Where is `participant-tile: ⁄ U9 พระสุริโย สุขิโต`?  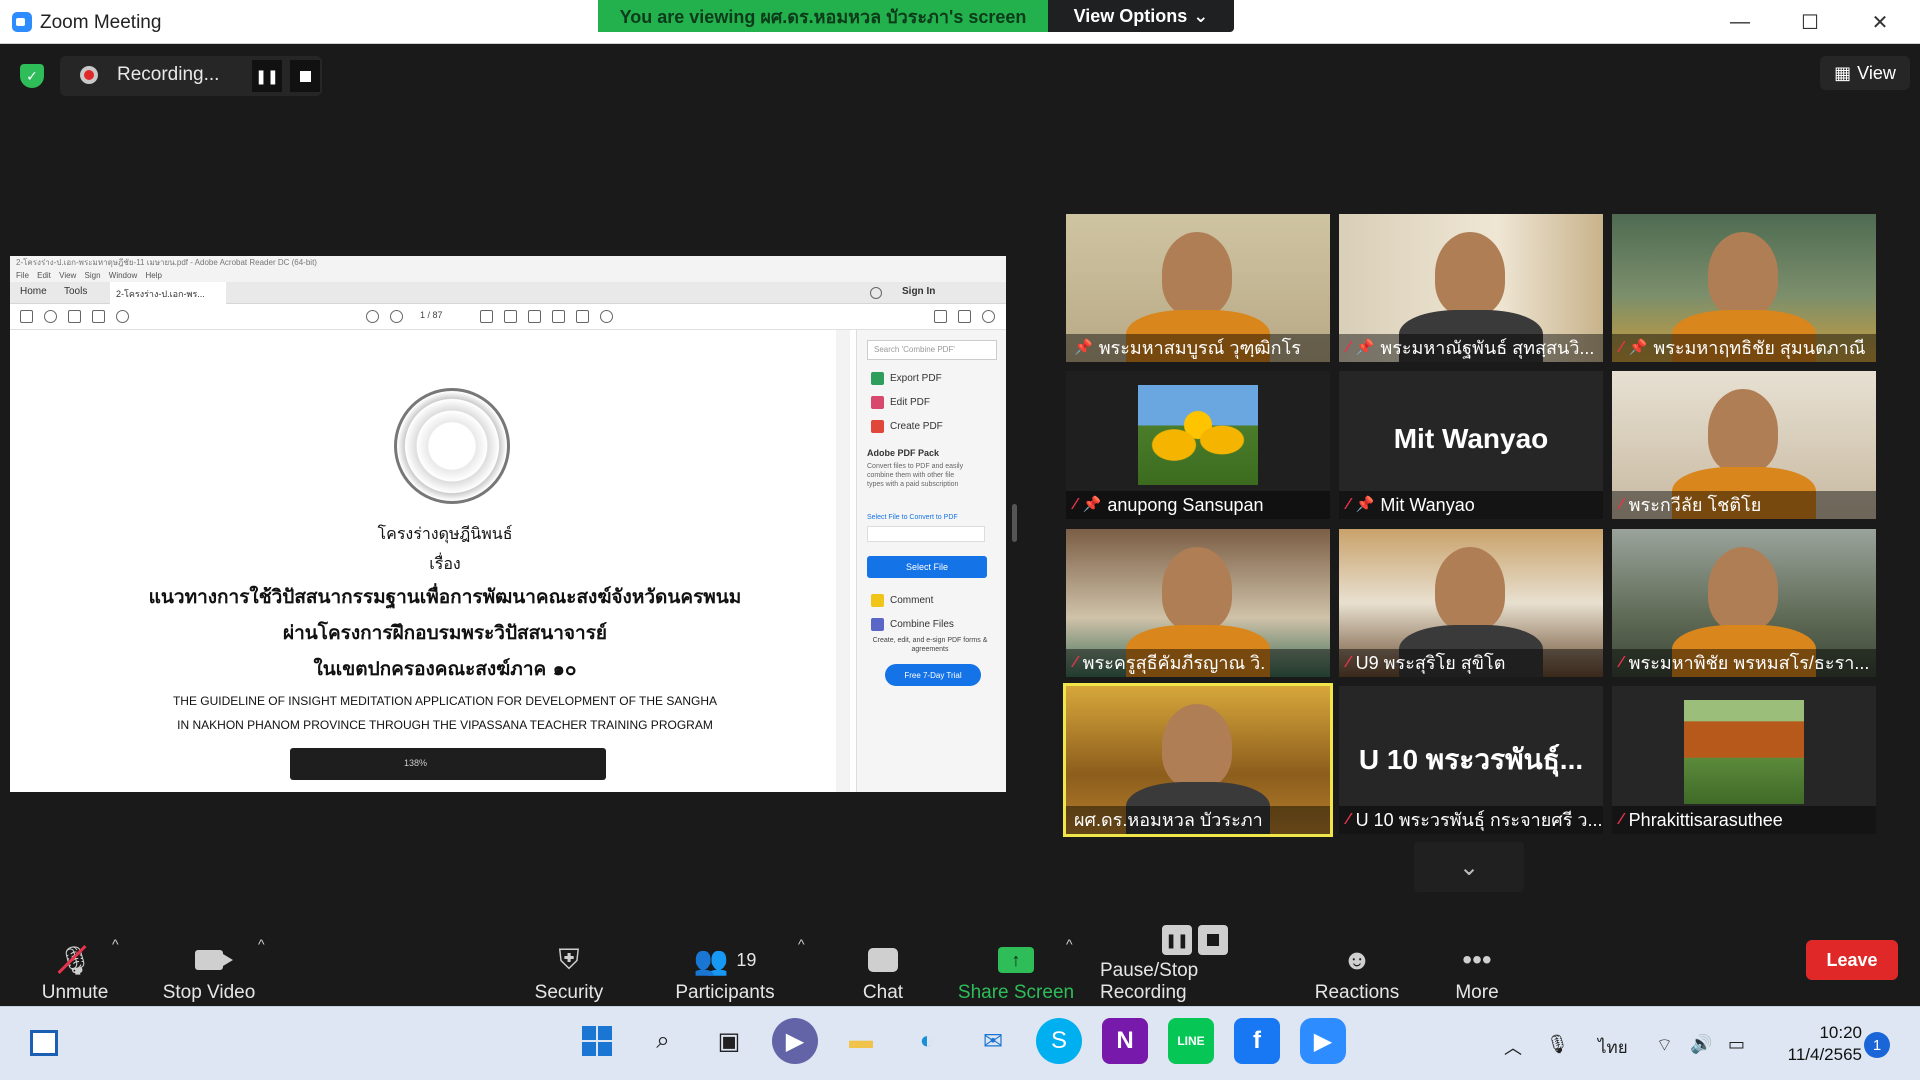
participant-tile: ⁄ U9 พระสุริโย สุขิโต is located at coordinates (1471, 603).